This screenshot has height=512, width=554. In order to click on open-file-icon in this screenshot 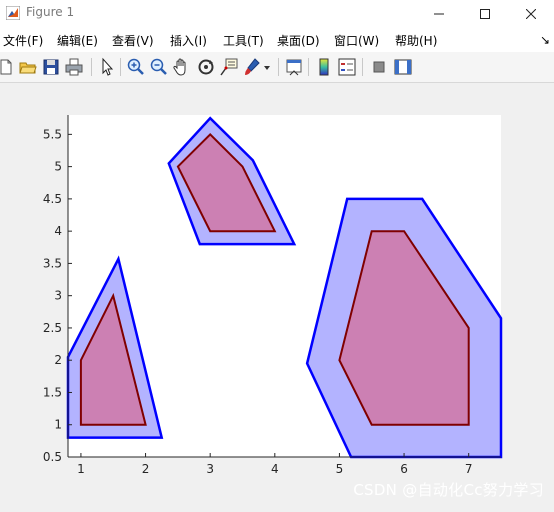, I will do `click(28, 68)`.